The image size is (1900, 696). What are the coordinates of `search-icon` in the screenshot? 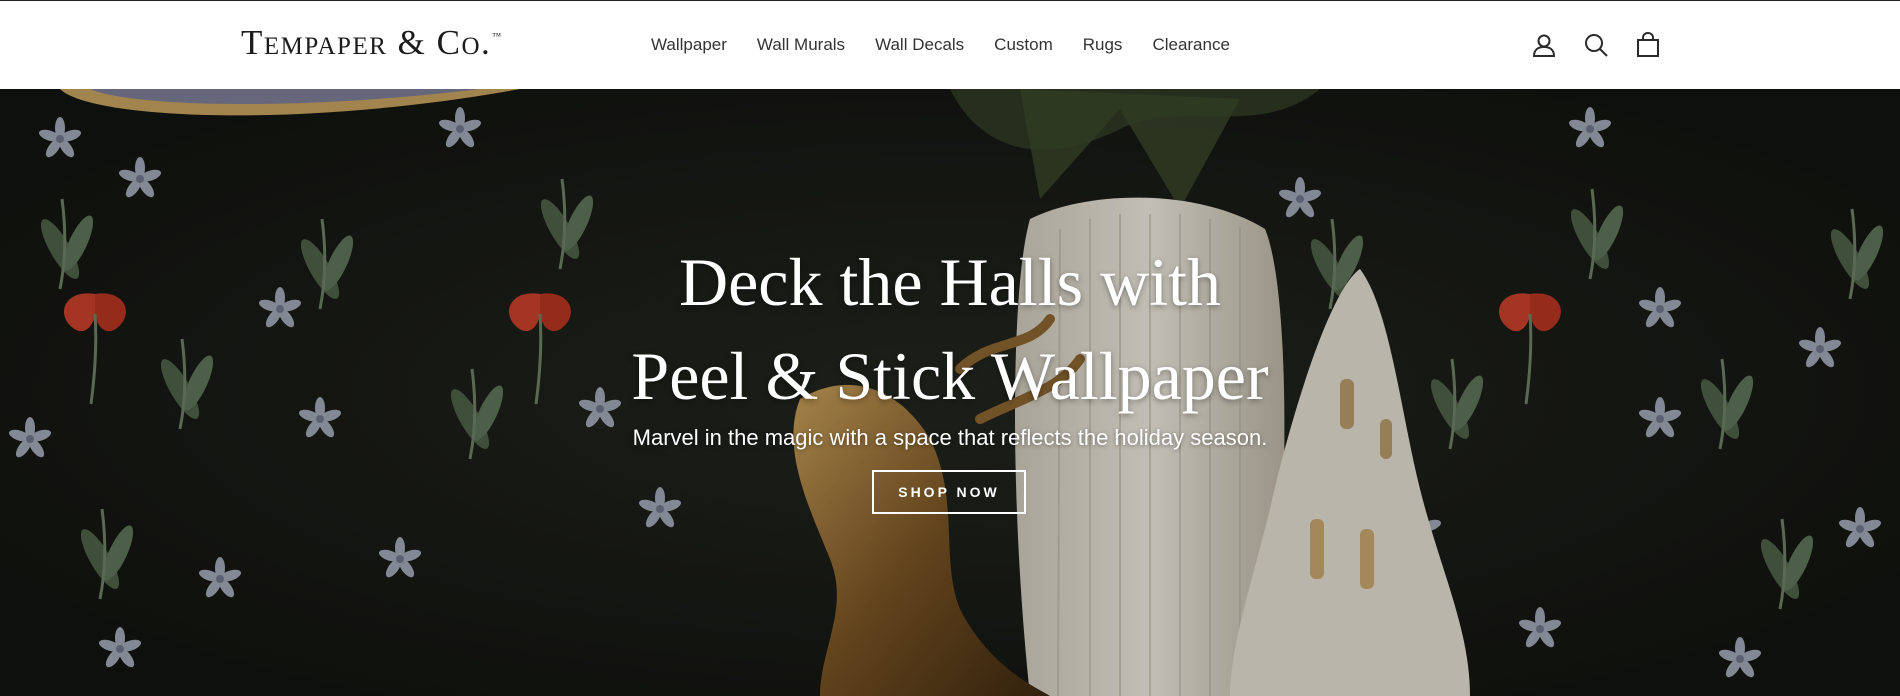 It's located at (1596, 45).